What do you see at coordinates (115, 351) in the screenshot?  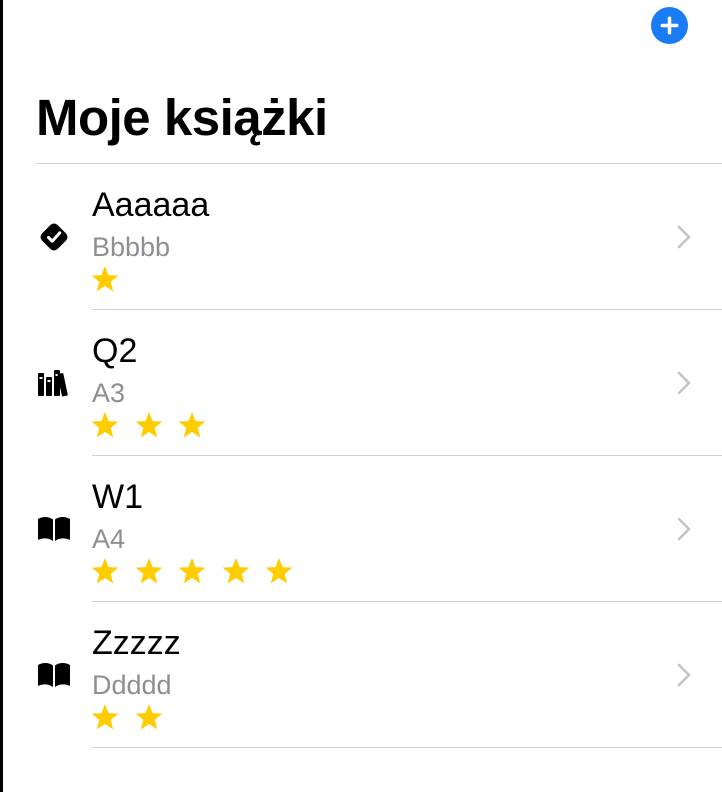 I see `book-title: Q2` at bounding box center [115, 351].